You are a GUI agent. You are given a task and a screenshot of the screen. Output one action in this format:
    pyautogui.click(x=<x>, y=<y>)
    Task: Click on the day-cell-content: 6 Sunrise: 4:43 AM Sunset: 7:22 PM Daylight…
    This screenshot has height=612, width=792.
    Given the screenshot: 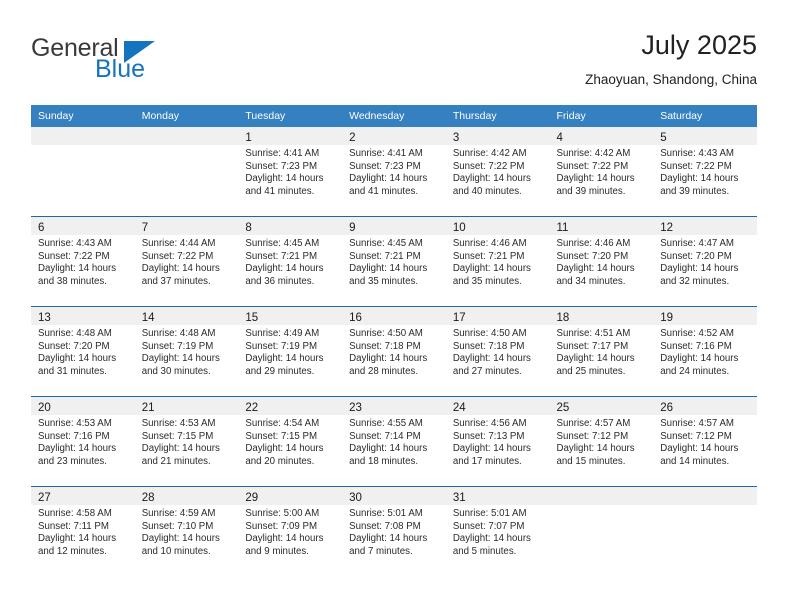 What is the action you would take?
    pyautogui.click(x=83, y=261)
    